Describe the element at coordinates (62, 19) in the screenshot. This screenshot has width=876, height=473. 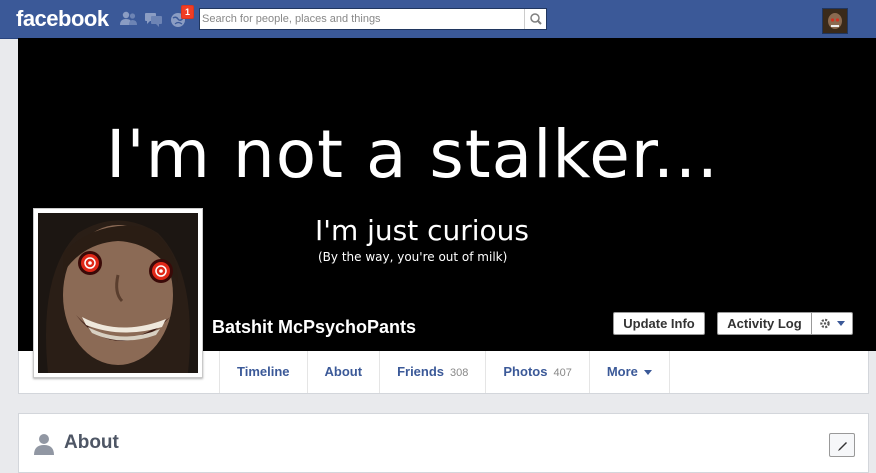
I see `facebook-logo: facebook` at that location.